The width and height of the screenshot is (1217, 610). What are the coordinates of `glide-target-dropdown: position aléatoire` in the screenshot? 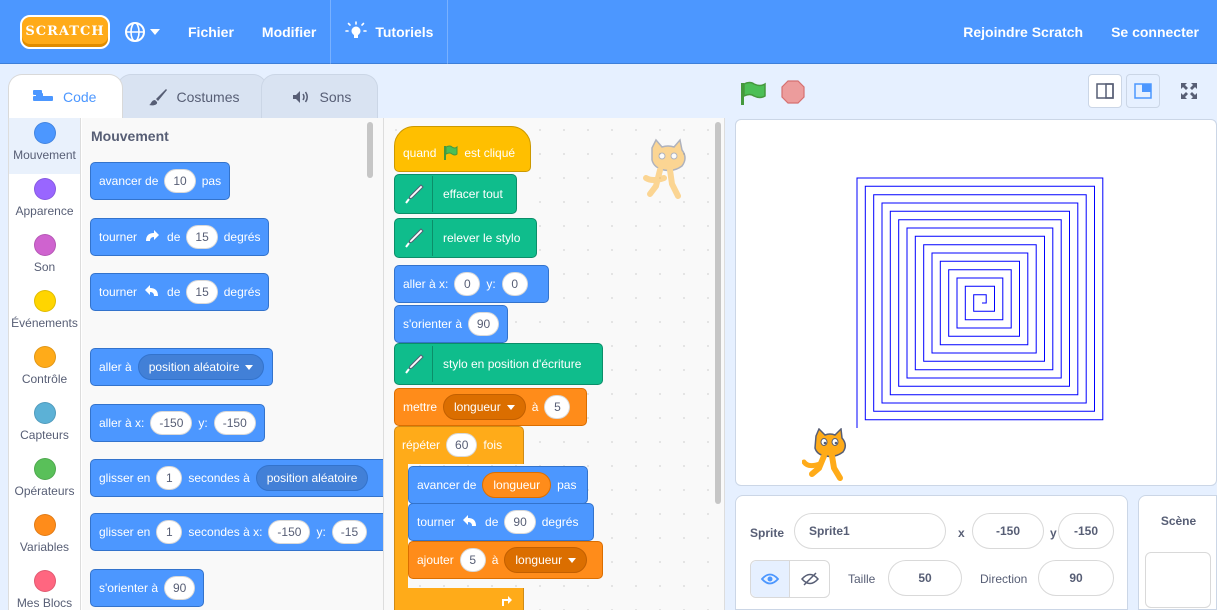 It's located at (312, 478).